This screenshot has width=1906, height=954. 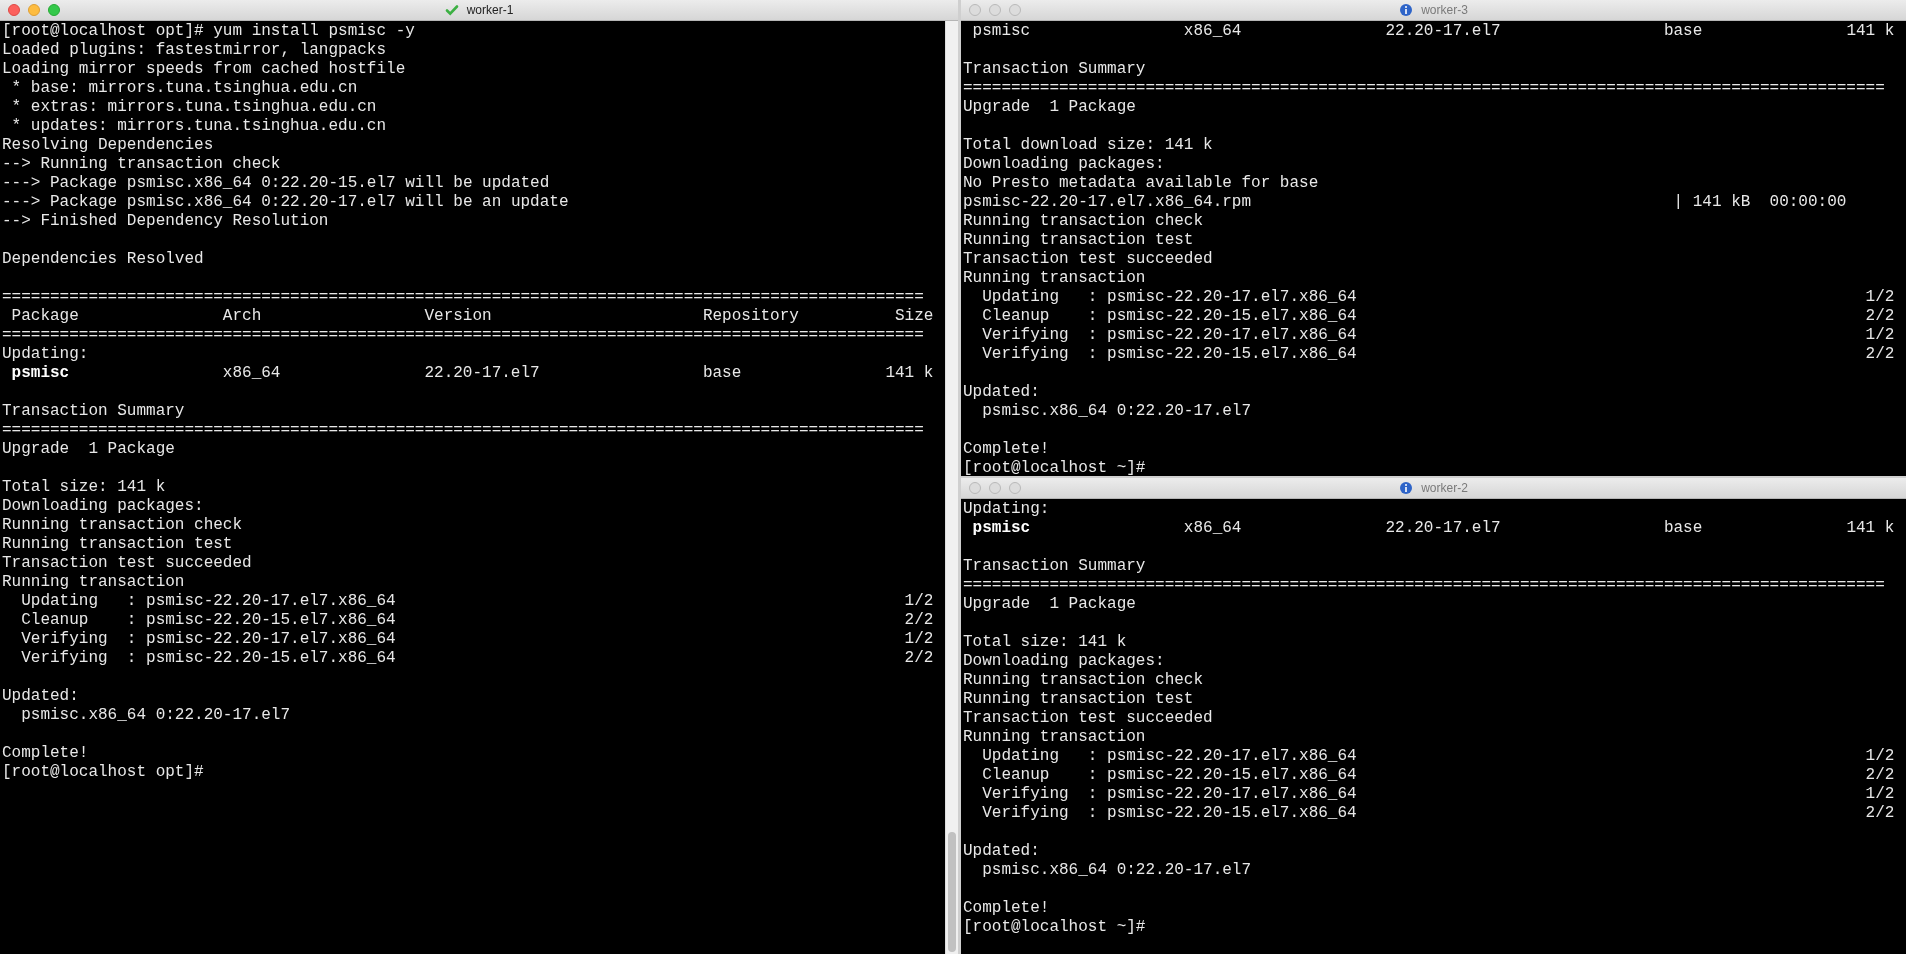 What do you see at coordinates (242, 316) in the screenshot?
I see `column-heading: Arch` at bounding box center [242, 316].